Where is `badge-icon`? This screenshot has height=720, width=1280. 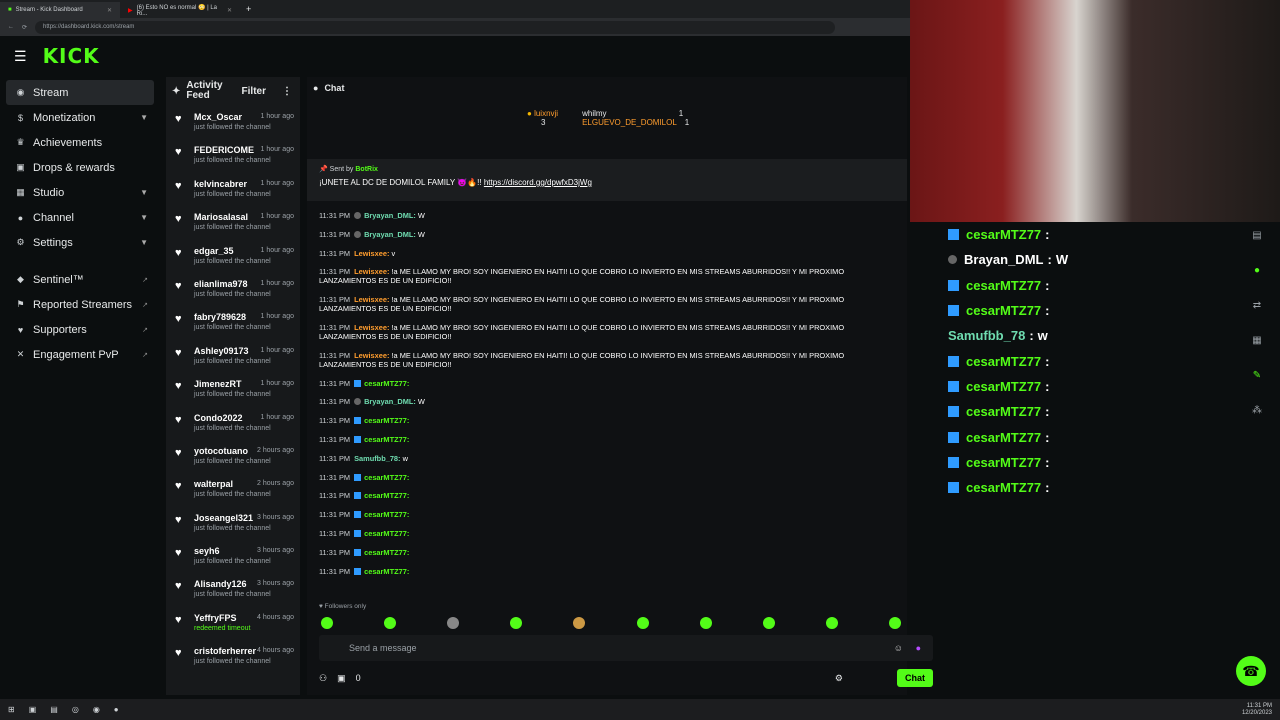
badge-icon is located at coordinates (952, 260).